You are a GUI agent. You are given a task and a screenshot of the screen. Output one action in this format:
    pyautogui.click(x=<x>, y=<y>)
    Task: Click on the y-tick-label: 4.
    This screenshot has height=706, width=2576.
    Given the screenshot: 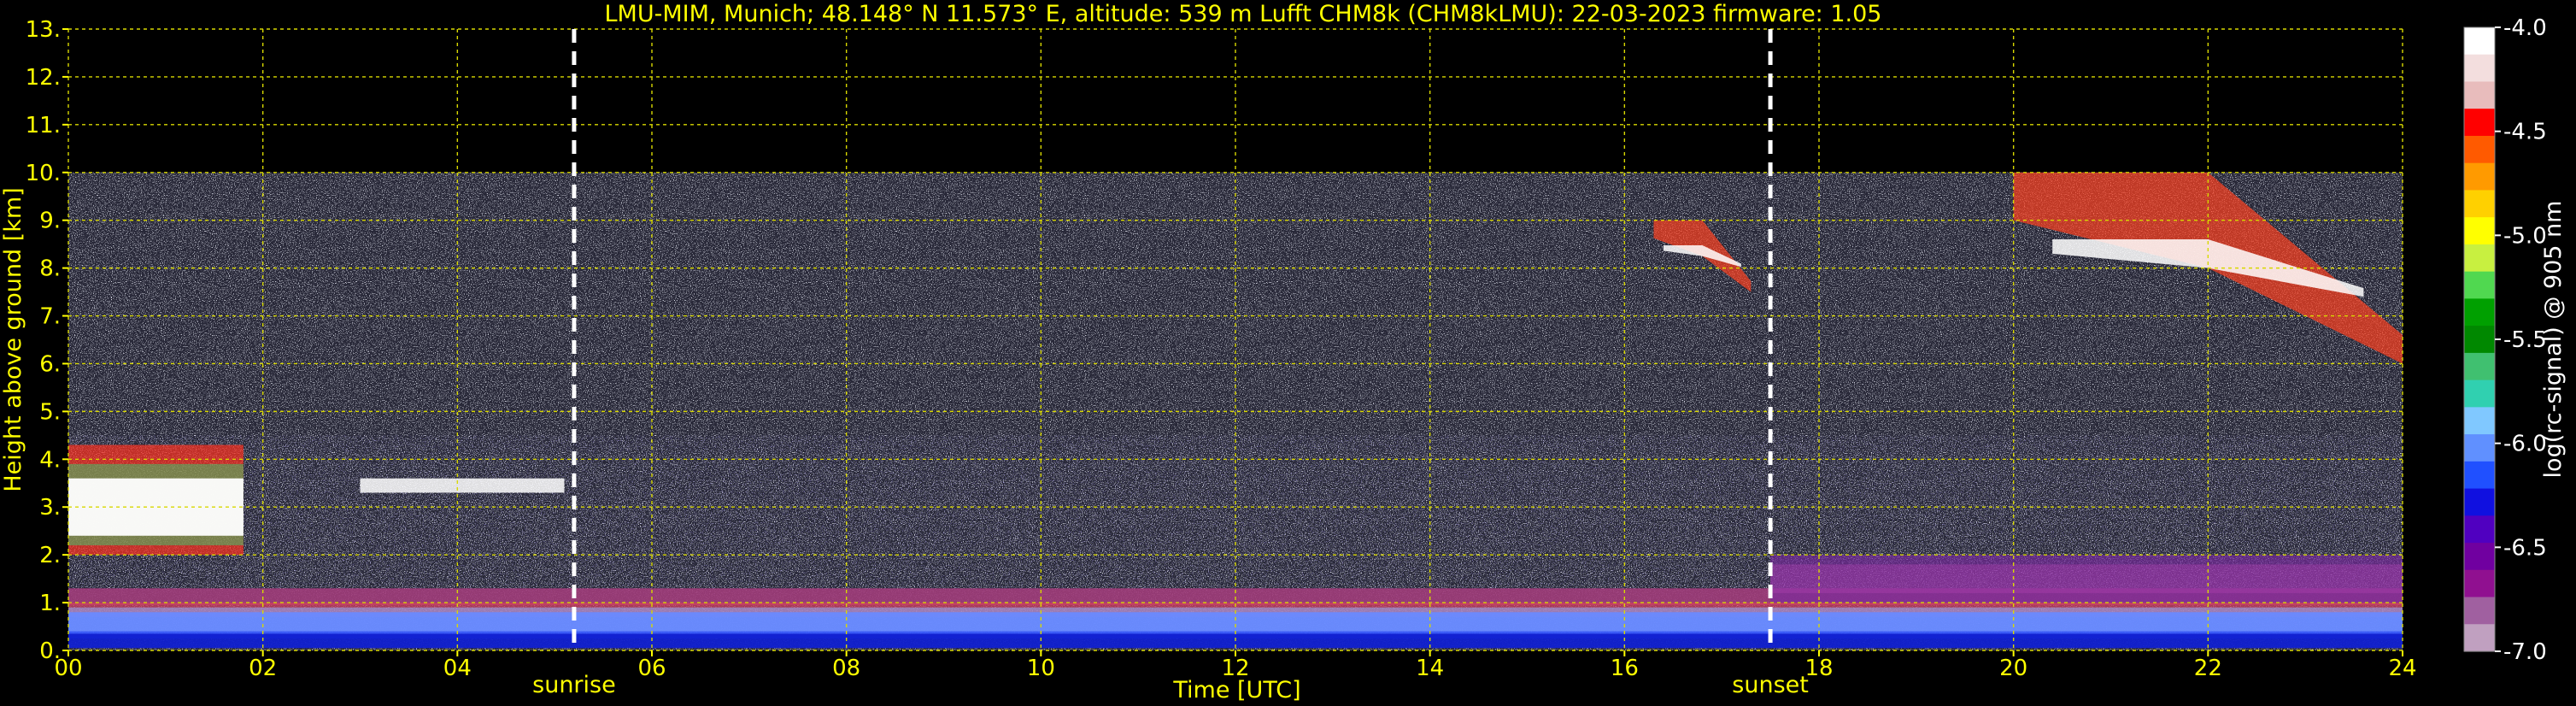 What is the action you would take?
    pyautogui.click(x=50, y=460)
    